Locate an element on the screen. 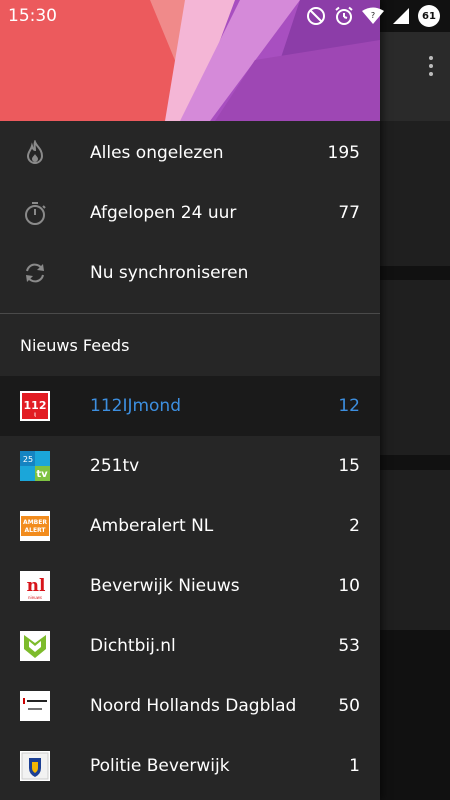 Image resolution: width=450 pixels, height=800 pixels. amber-alert-logo-icon: AMBER ALERT is located at coordinates (35, 526).